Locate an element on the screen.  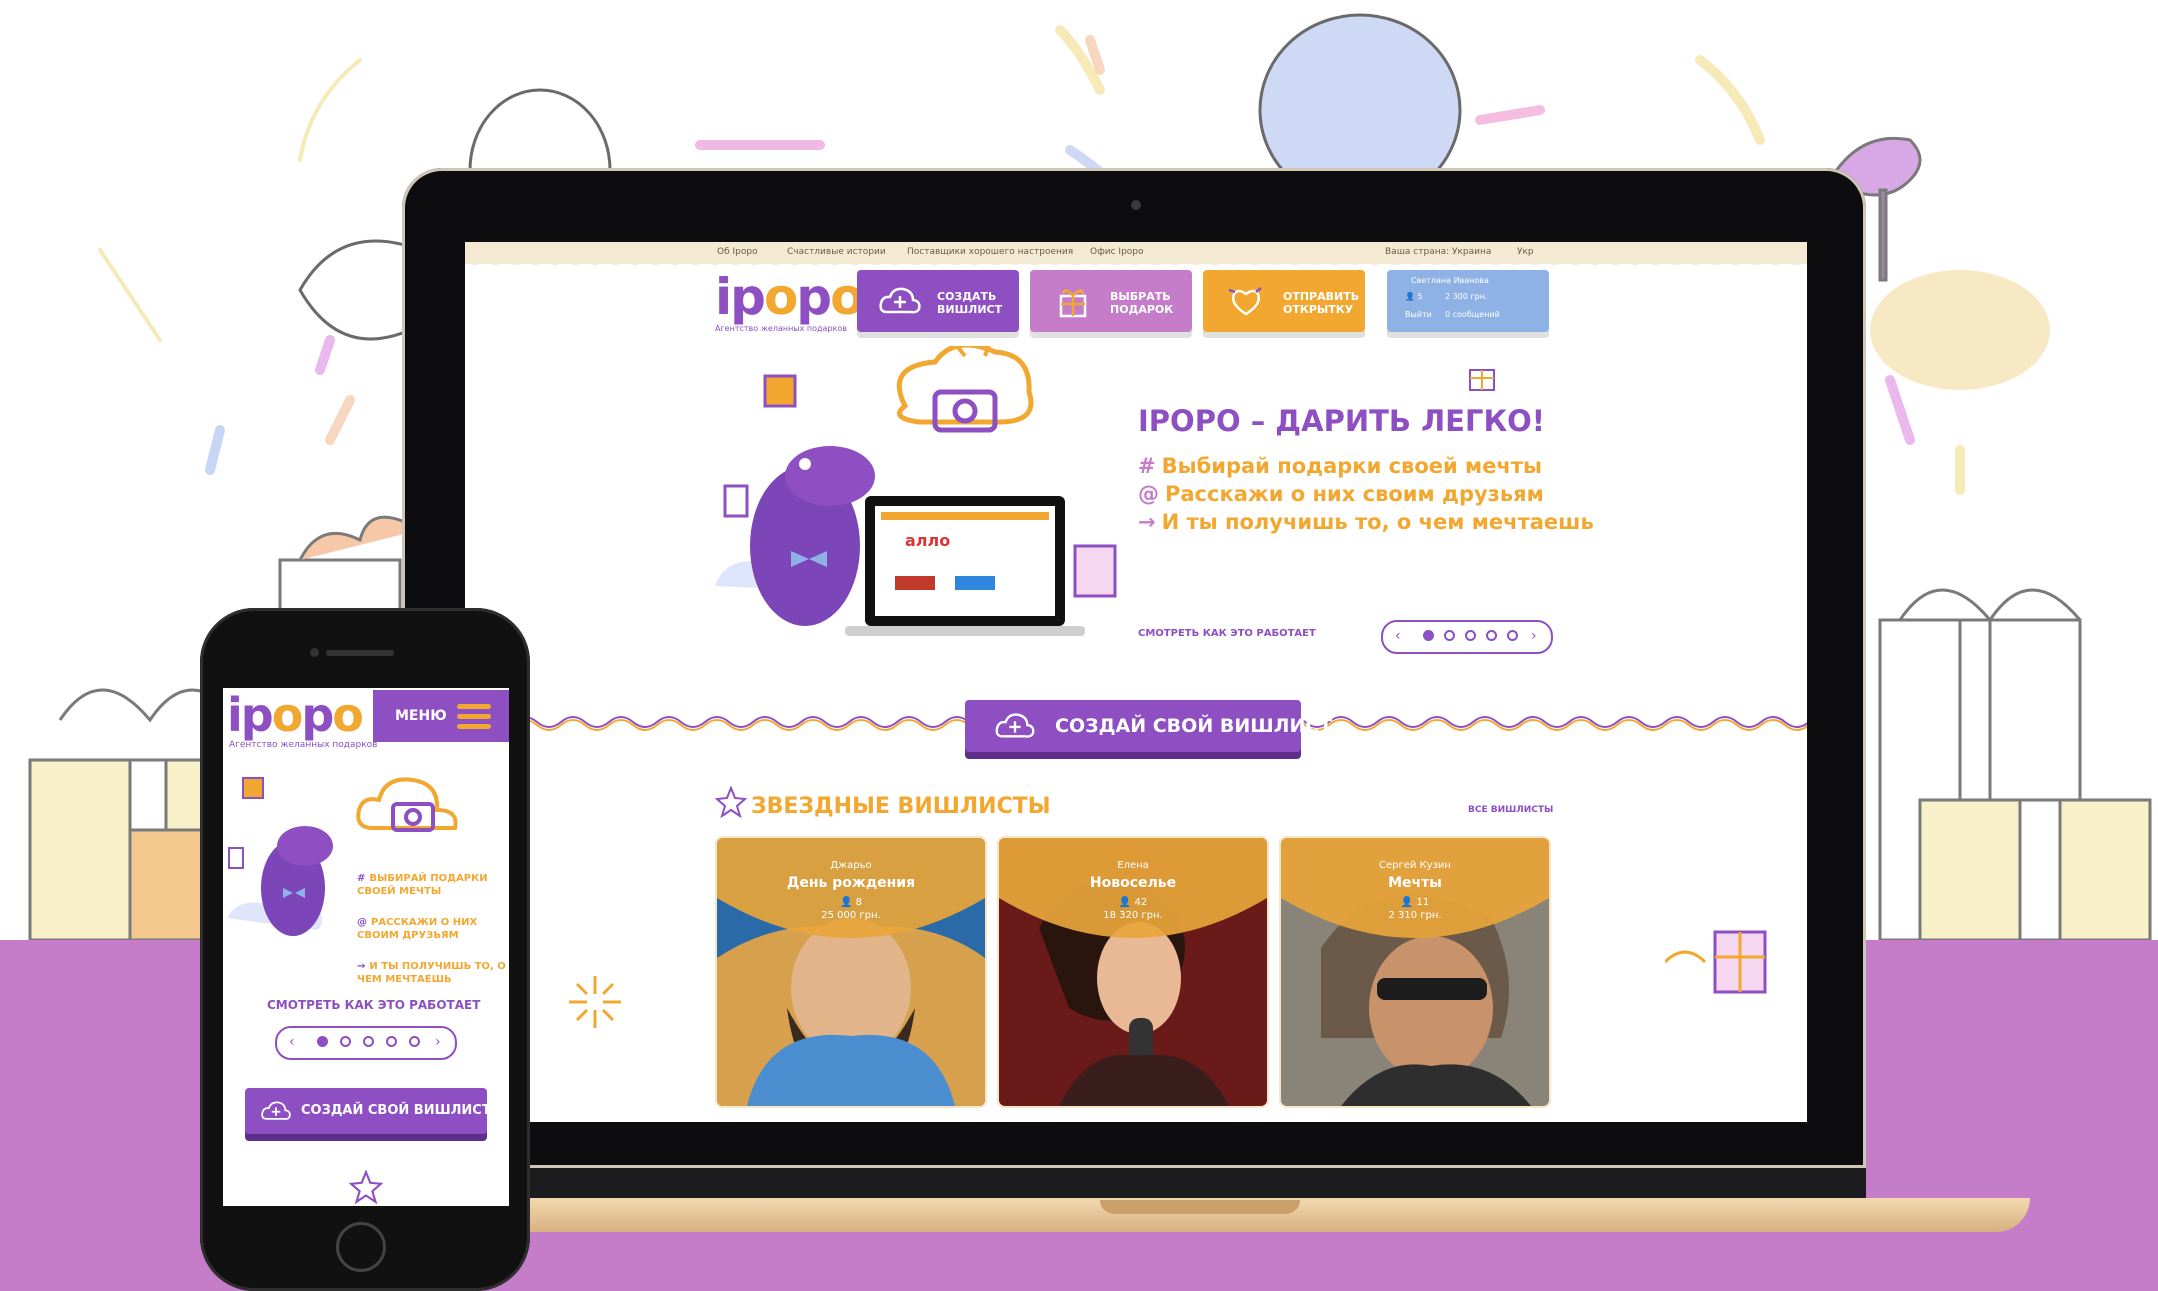
create-wishlist-nav-button: СОЗДАТЬ ВИШЛИСТ is located at coordinates (938, 301).